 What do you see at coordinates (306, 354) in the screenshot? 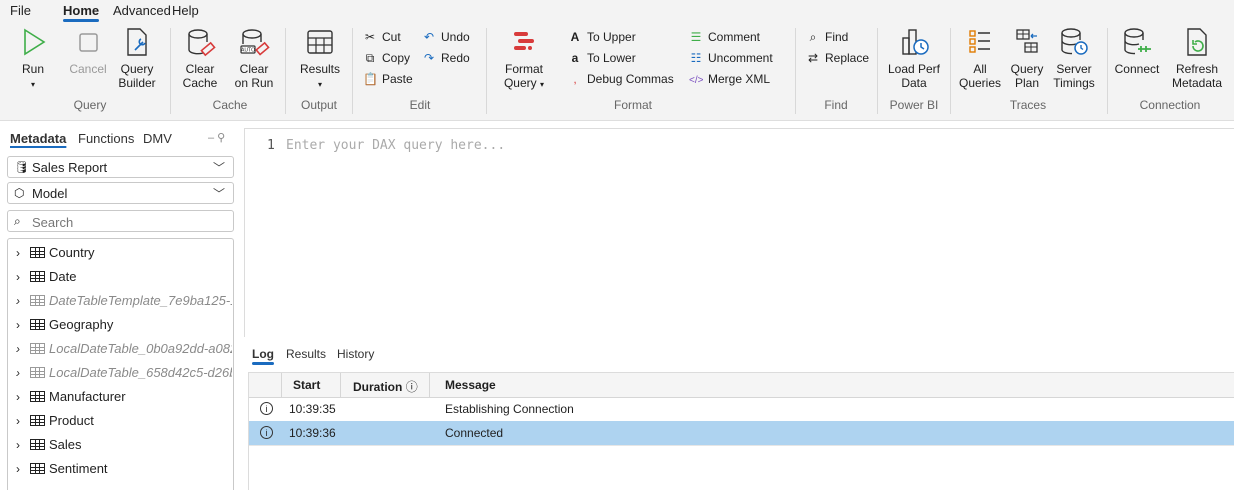
I see `tab-results: Results` at bounding box center [306, 354].